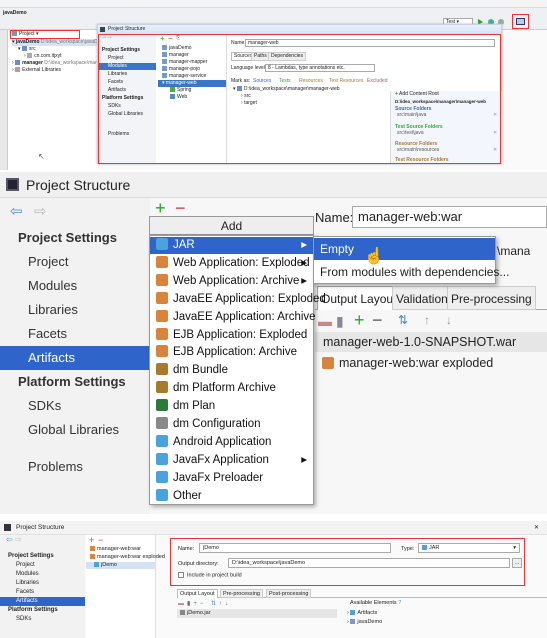 This screenshot has width=547, height=638. Describe the element at coordinates (231, 496) in the screenshot. I see `menu-item: Other` at that location.